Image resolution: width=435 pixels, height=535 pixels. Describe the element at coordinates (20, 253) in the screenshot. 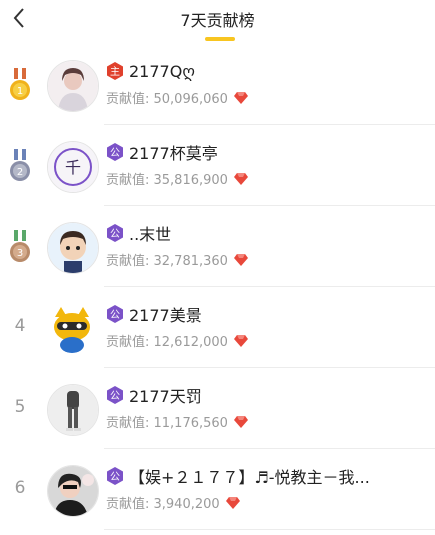

I see `svg-text: 3` at that location.